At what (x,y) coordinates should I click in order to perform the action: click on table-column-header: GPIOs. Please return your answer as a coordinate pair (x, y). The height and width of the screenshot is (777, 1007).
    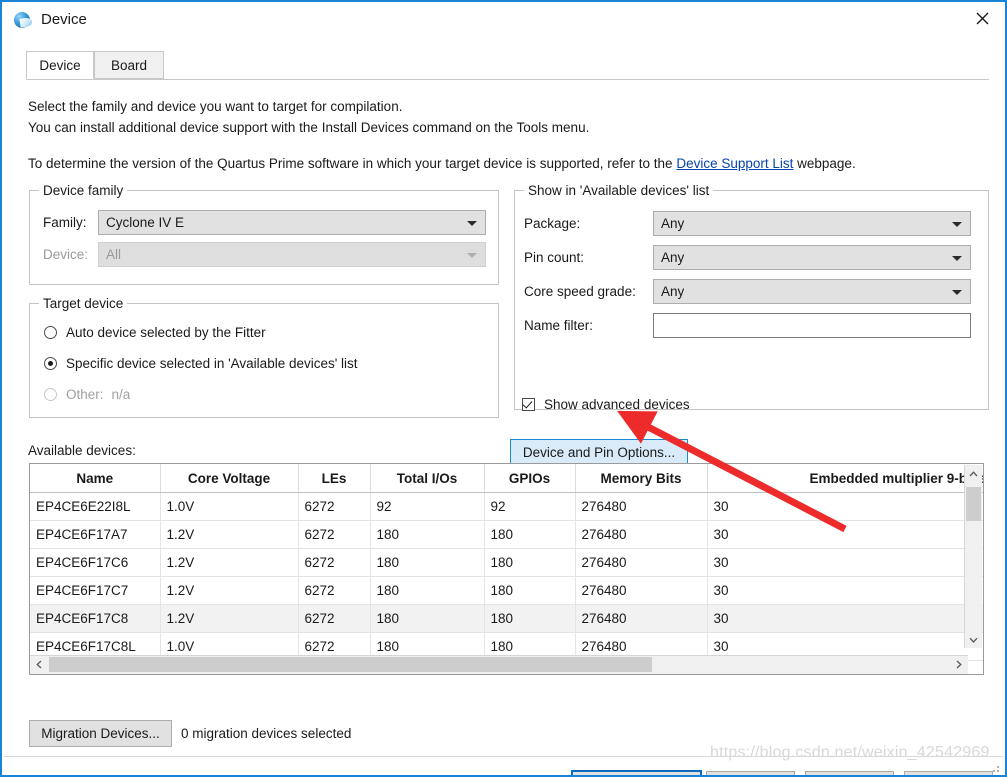
    Looking at the image, I should click on (530, 478).